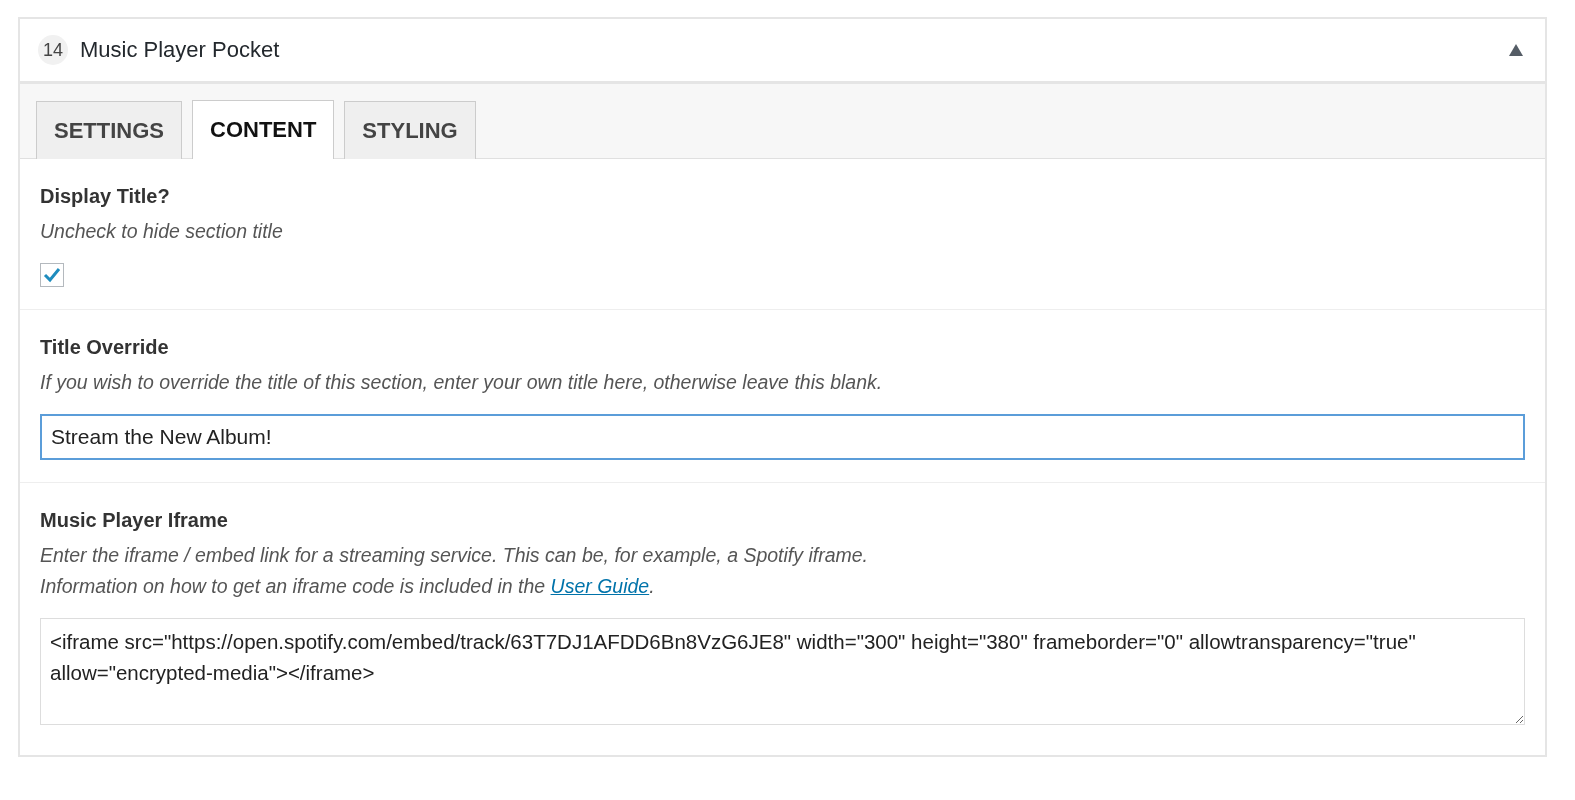 The image size is (1575, 800). Describe the element at coordinates (105, 196) in the screenshot. I see `field-label: Display Title?` at that location.